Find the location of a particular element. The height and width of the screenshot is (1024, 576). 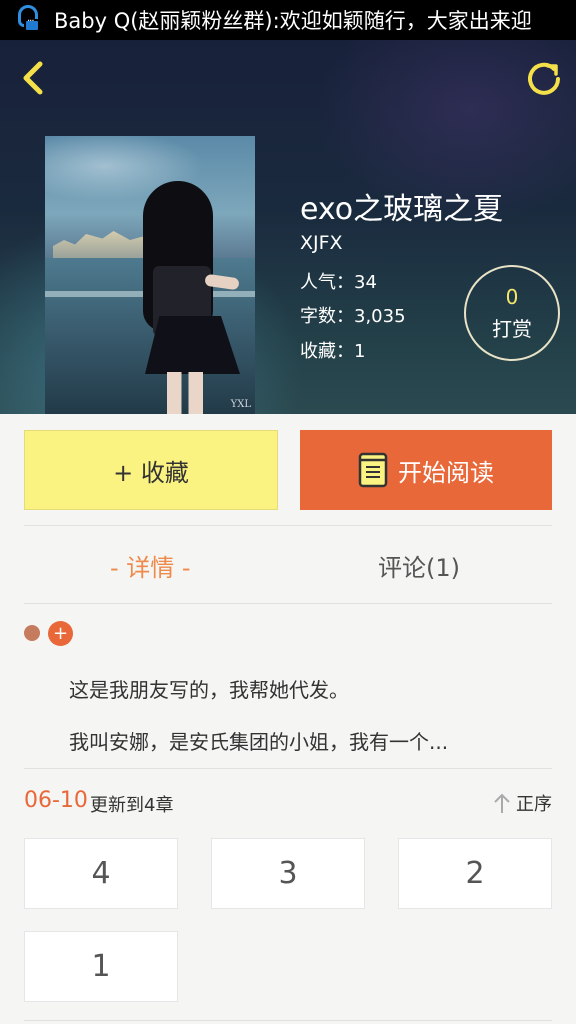

qq-icon is located at coordinates (29, 20).